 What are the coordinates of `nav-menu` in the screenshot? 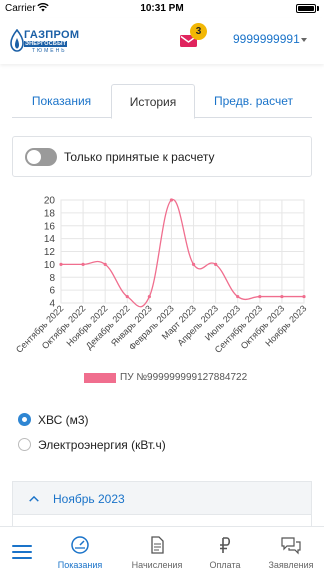 It's located at (22, 551).